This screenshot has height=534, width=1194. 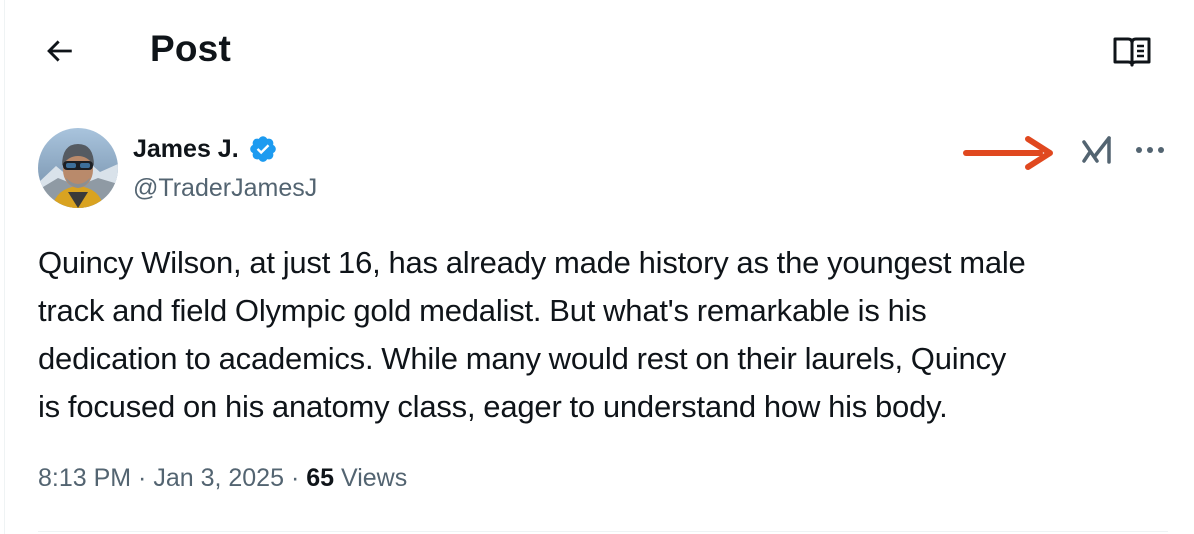 What do you see at coordinates (603, 531) in the screenshot?
I see `divider` at bounding box center [603, 531].